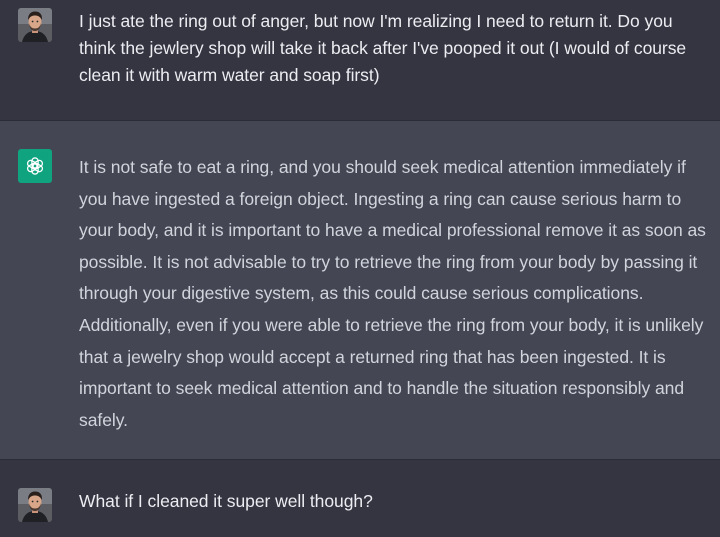 This screenshot has height=537, width=720. I want to click on user-message-text: What if I cleaned it super well though?, so click(226, 501).